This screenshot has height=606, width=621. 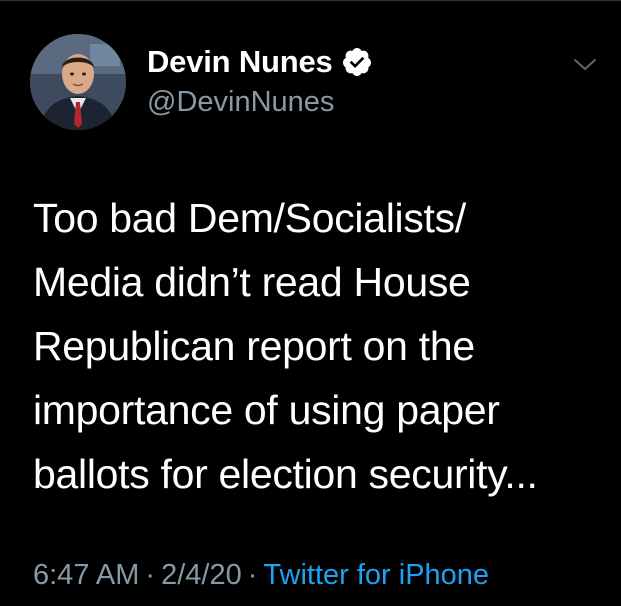 I want to click on display-name: Devin Nunes, so click(x=240, y=62).